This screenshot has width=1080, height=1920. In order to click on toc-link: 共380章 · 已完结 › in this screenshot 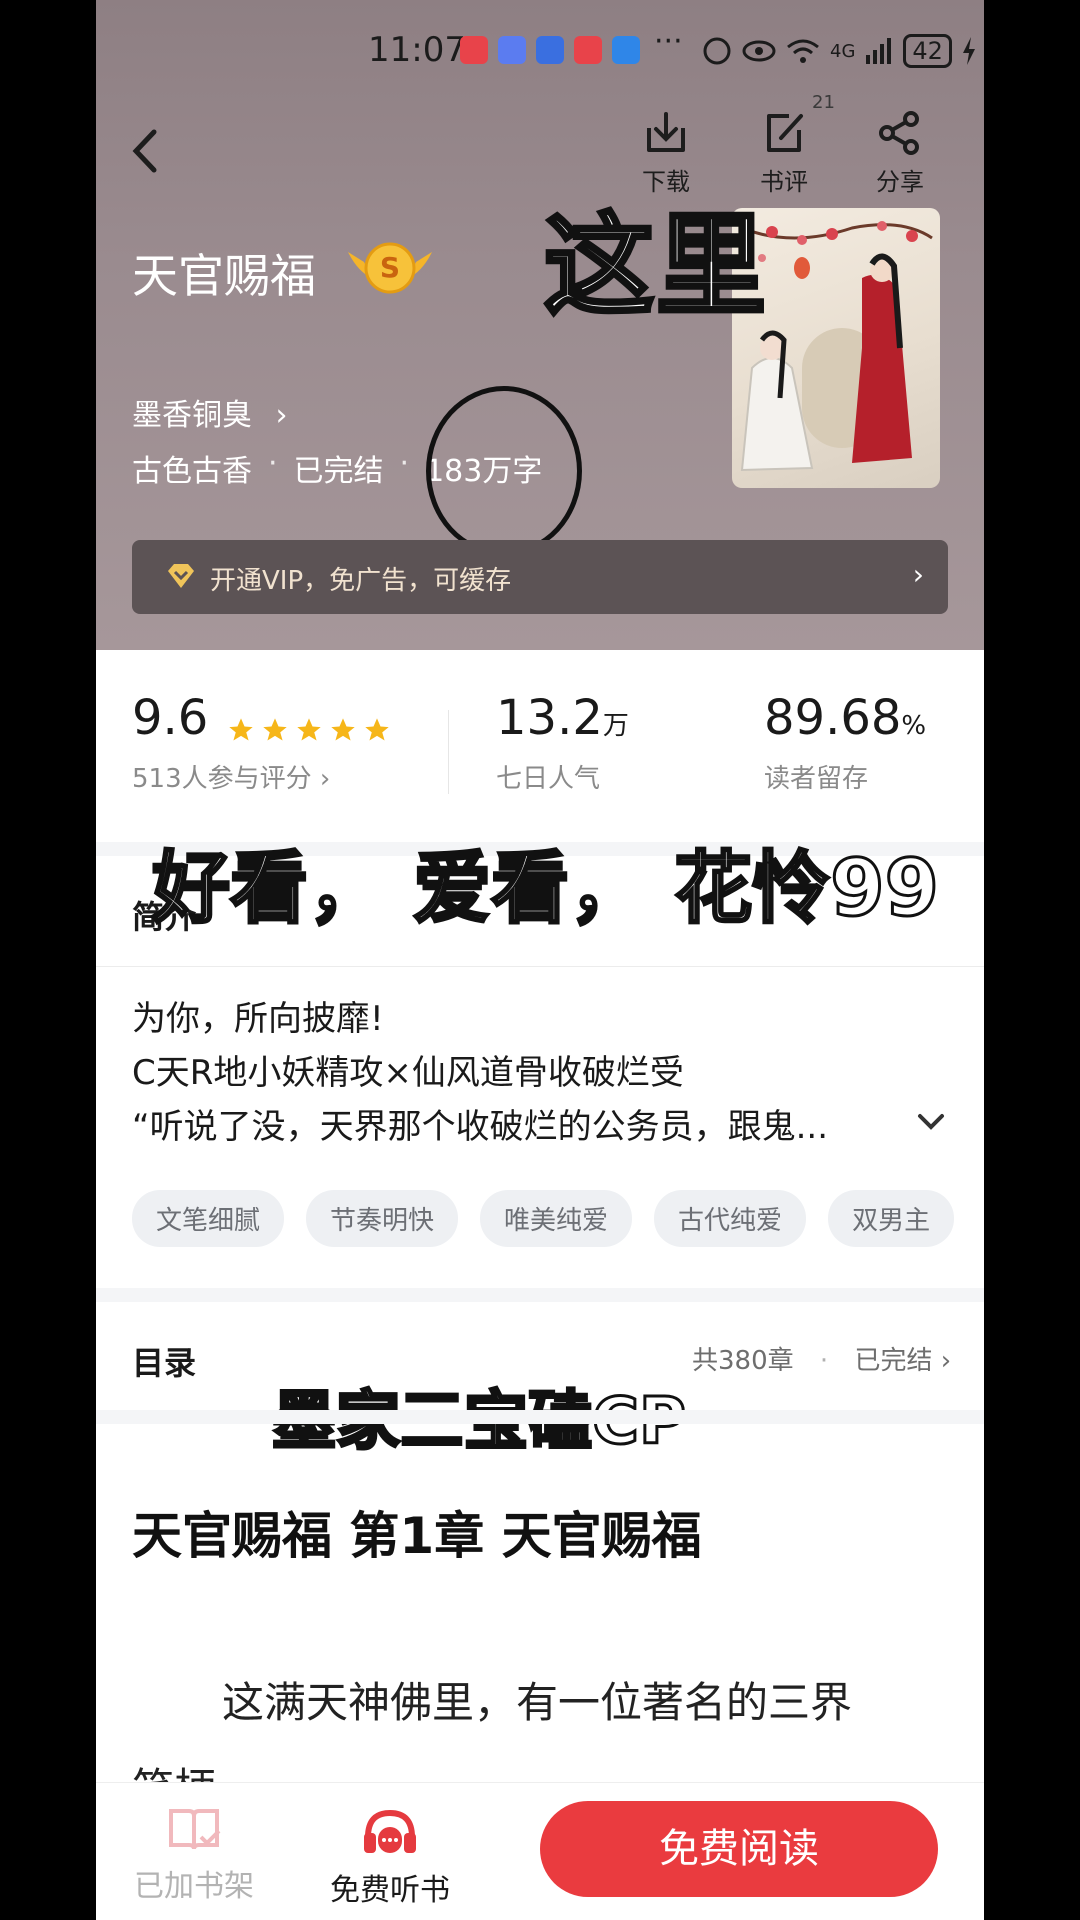, I will do `click(821, 1358)`.